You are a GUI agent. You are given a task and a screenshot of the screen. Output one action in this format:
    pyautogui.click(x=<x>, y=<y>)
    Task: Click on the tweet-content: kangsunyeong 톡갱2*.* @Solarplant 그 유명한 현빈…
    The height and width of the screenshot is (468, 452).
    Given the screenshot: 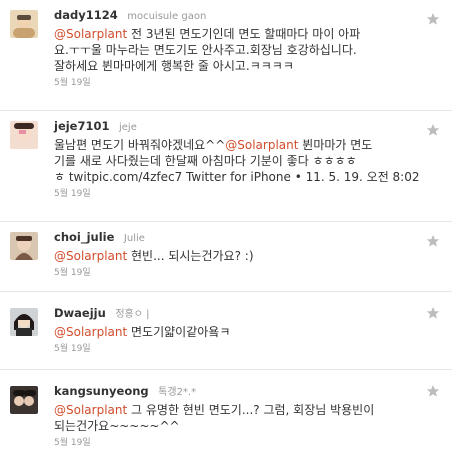 What is the action you would take?
    pyautogui.click(x=241, y=416)
    